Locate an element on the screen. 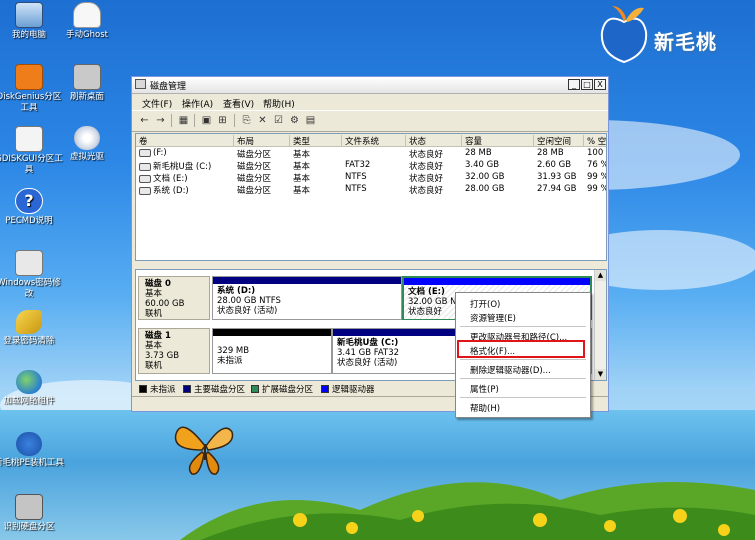 The width and height of the screenshot is (755, 540). legend-logical: 逻辑驱动器 is located at coordinates (348, 389).